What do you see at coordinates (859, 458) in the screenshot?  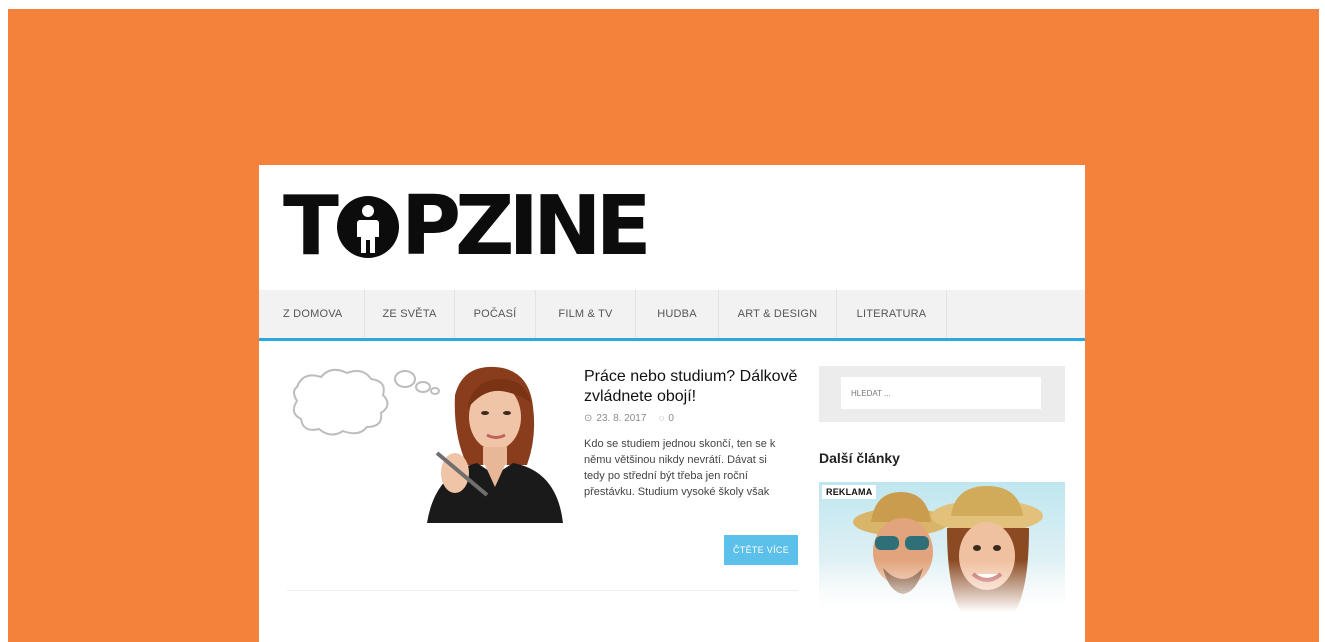 I see `sidebar-heading: Další články` at bounding box center [859, 458].